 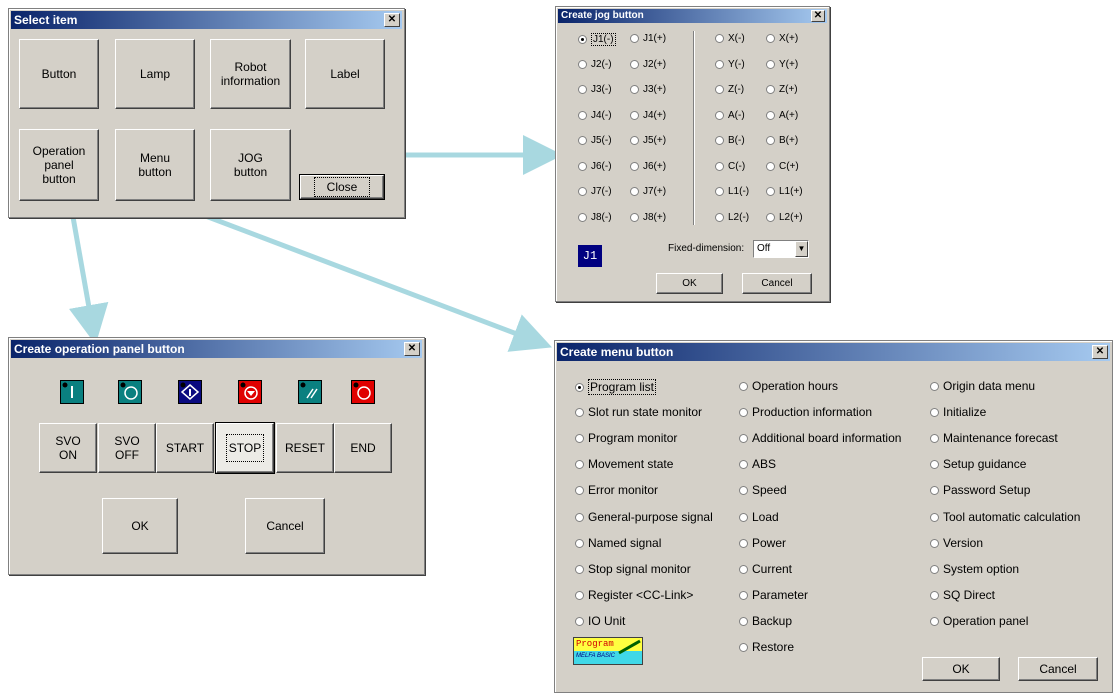 What do you see at coordinates (185, 448) in the screenshot?
I see `op-button-start: START` at bounding box center [185, 448].